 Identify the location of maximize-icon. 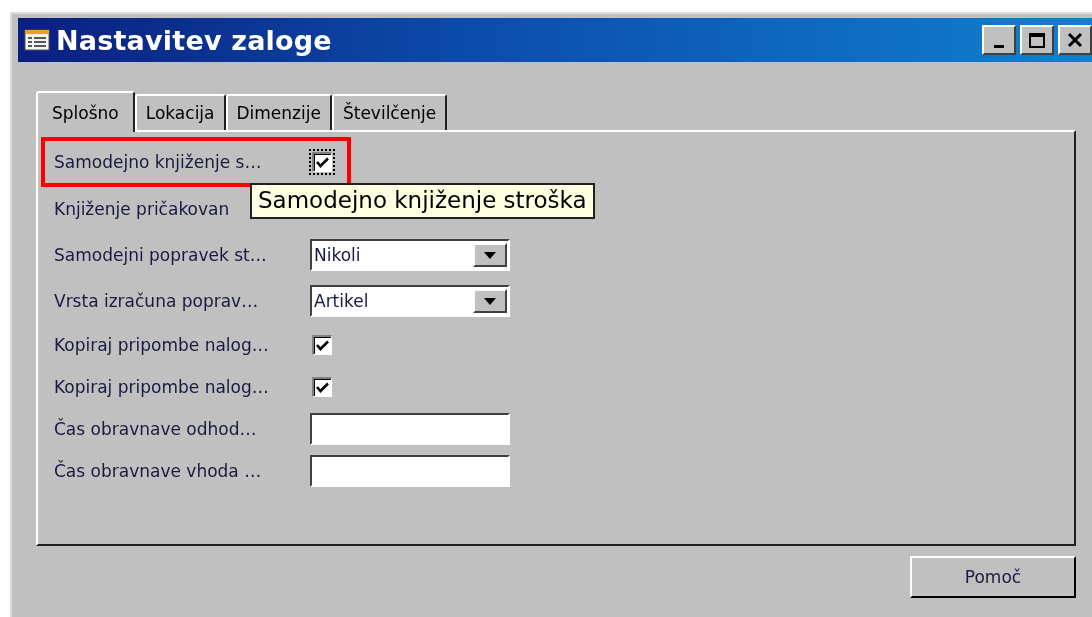
(1037, 40).